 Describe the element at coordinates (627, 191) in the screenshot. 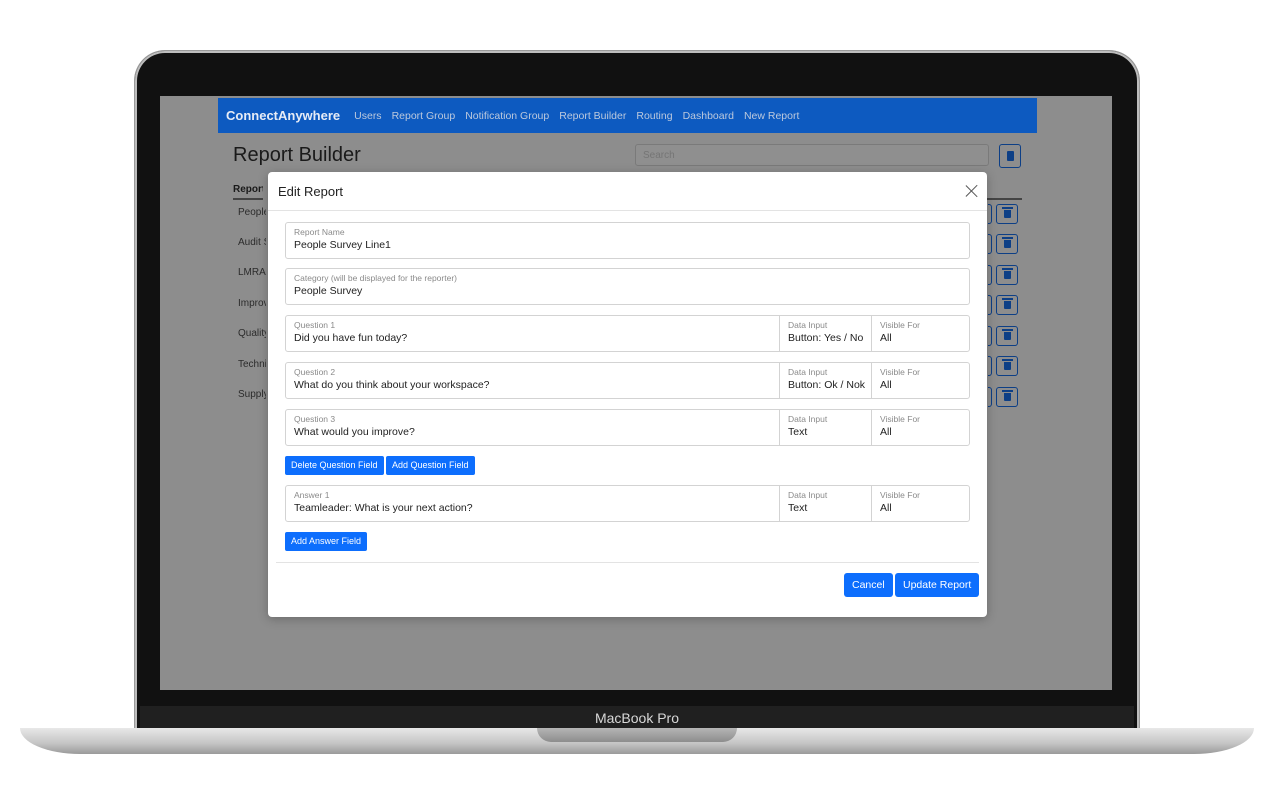

I see `modal-header: Edit Report` at that location.